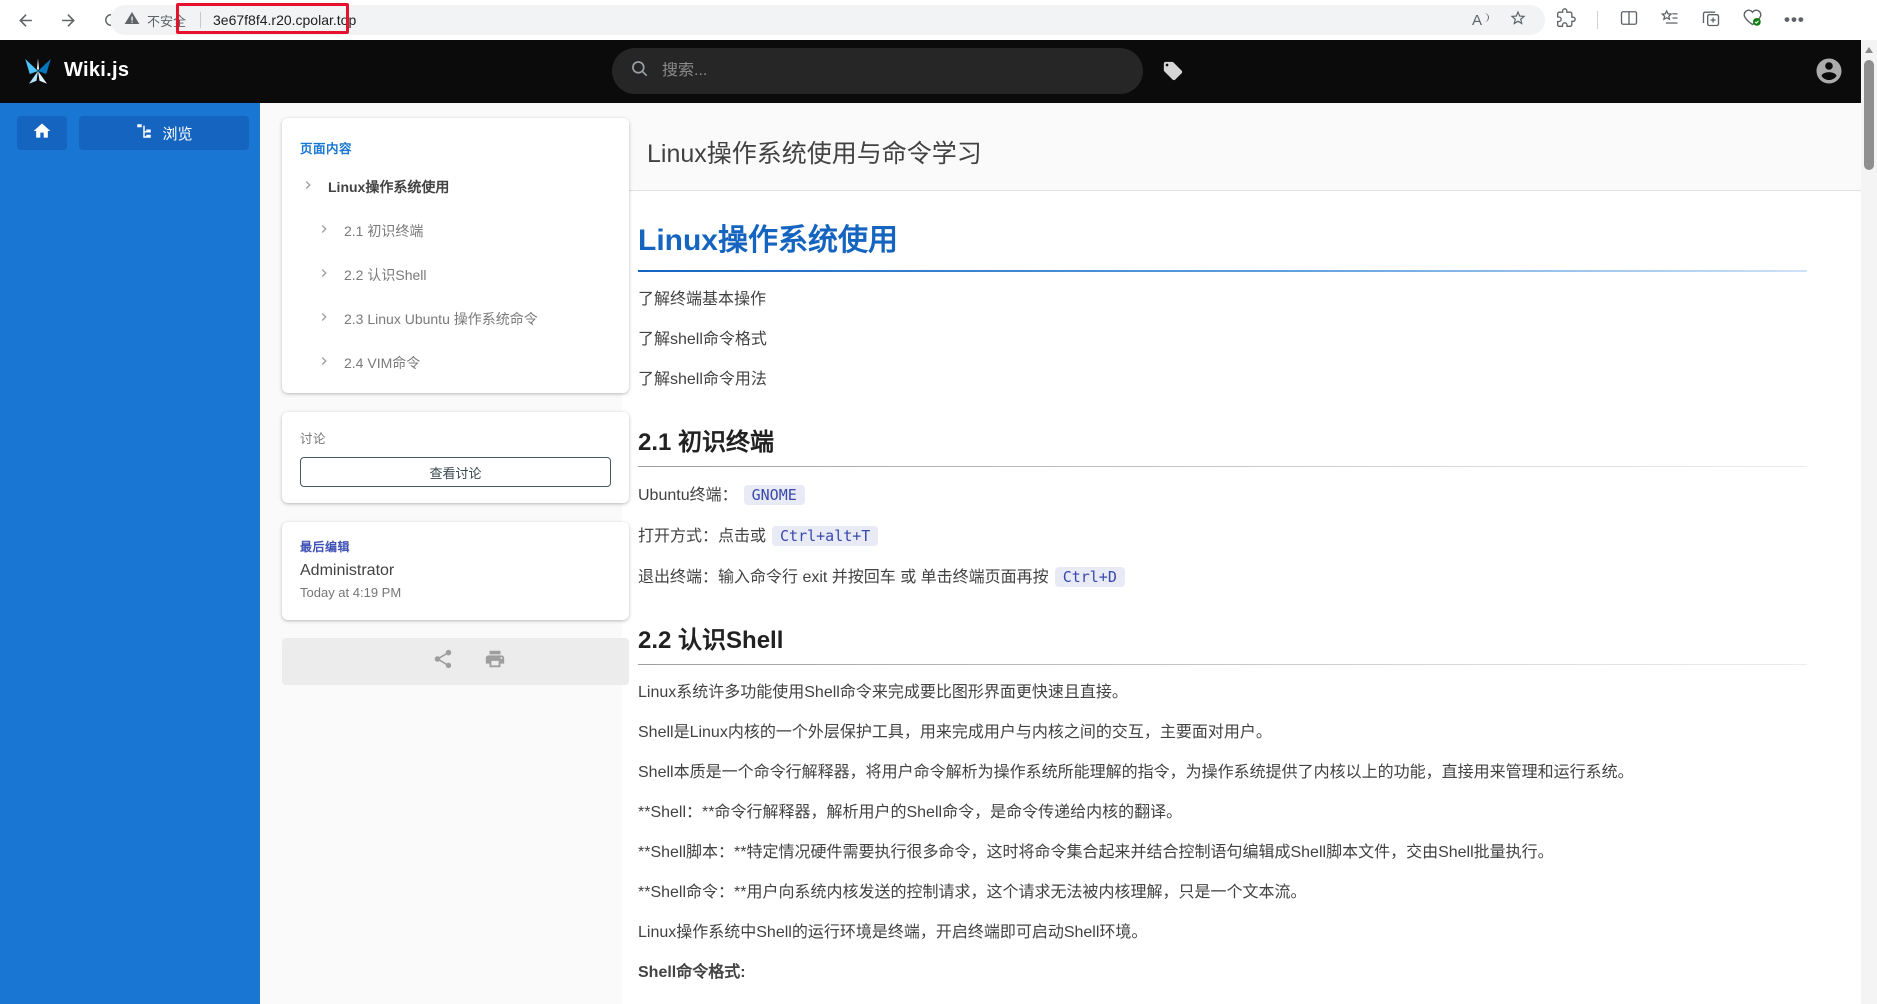 This screenshot has width=1877, height=1004. I want to click on browse-button: 浏览, so click(164, 133).